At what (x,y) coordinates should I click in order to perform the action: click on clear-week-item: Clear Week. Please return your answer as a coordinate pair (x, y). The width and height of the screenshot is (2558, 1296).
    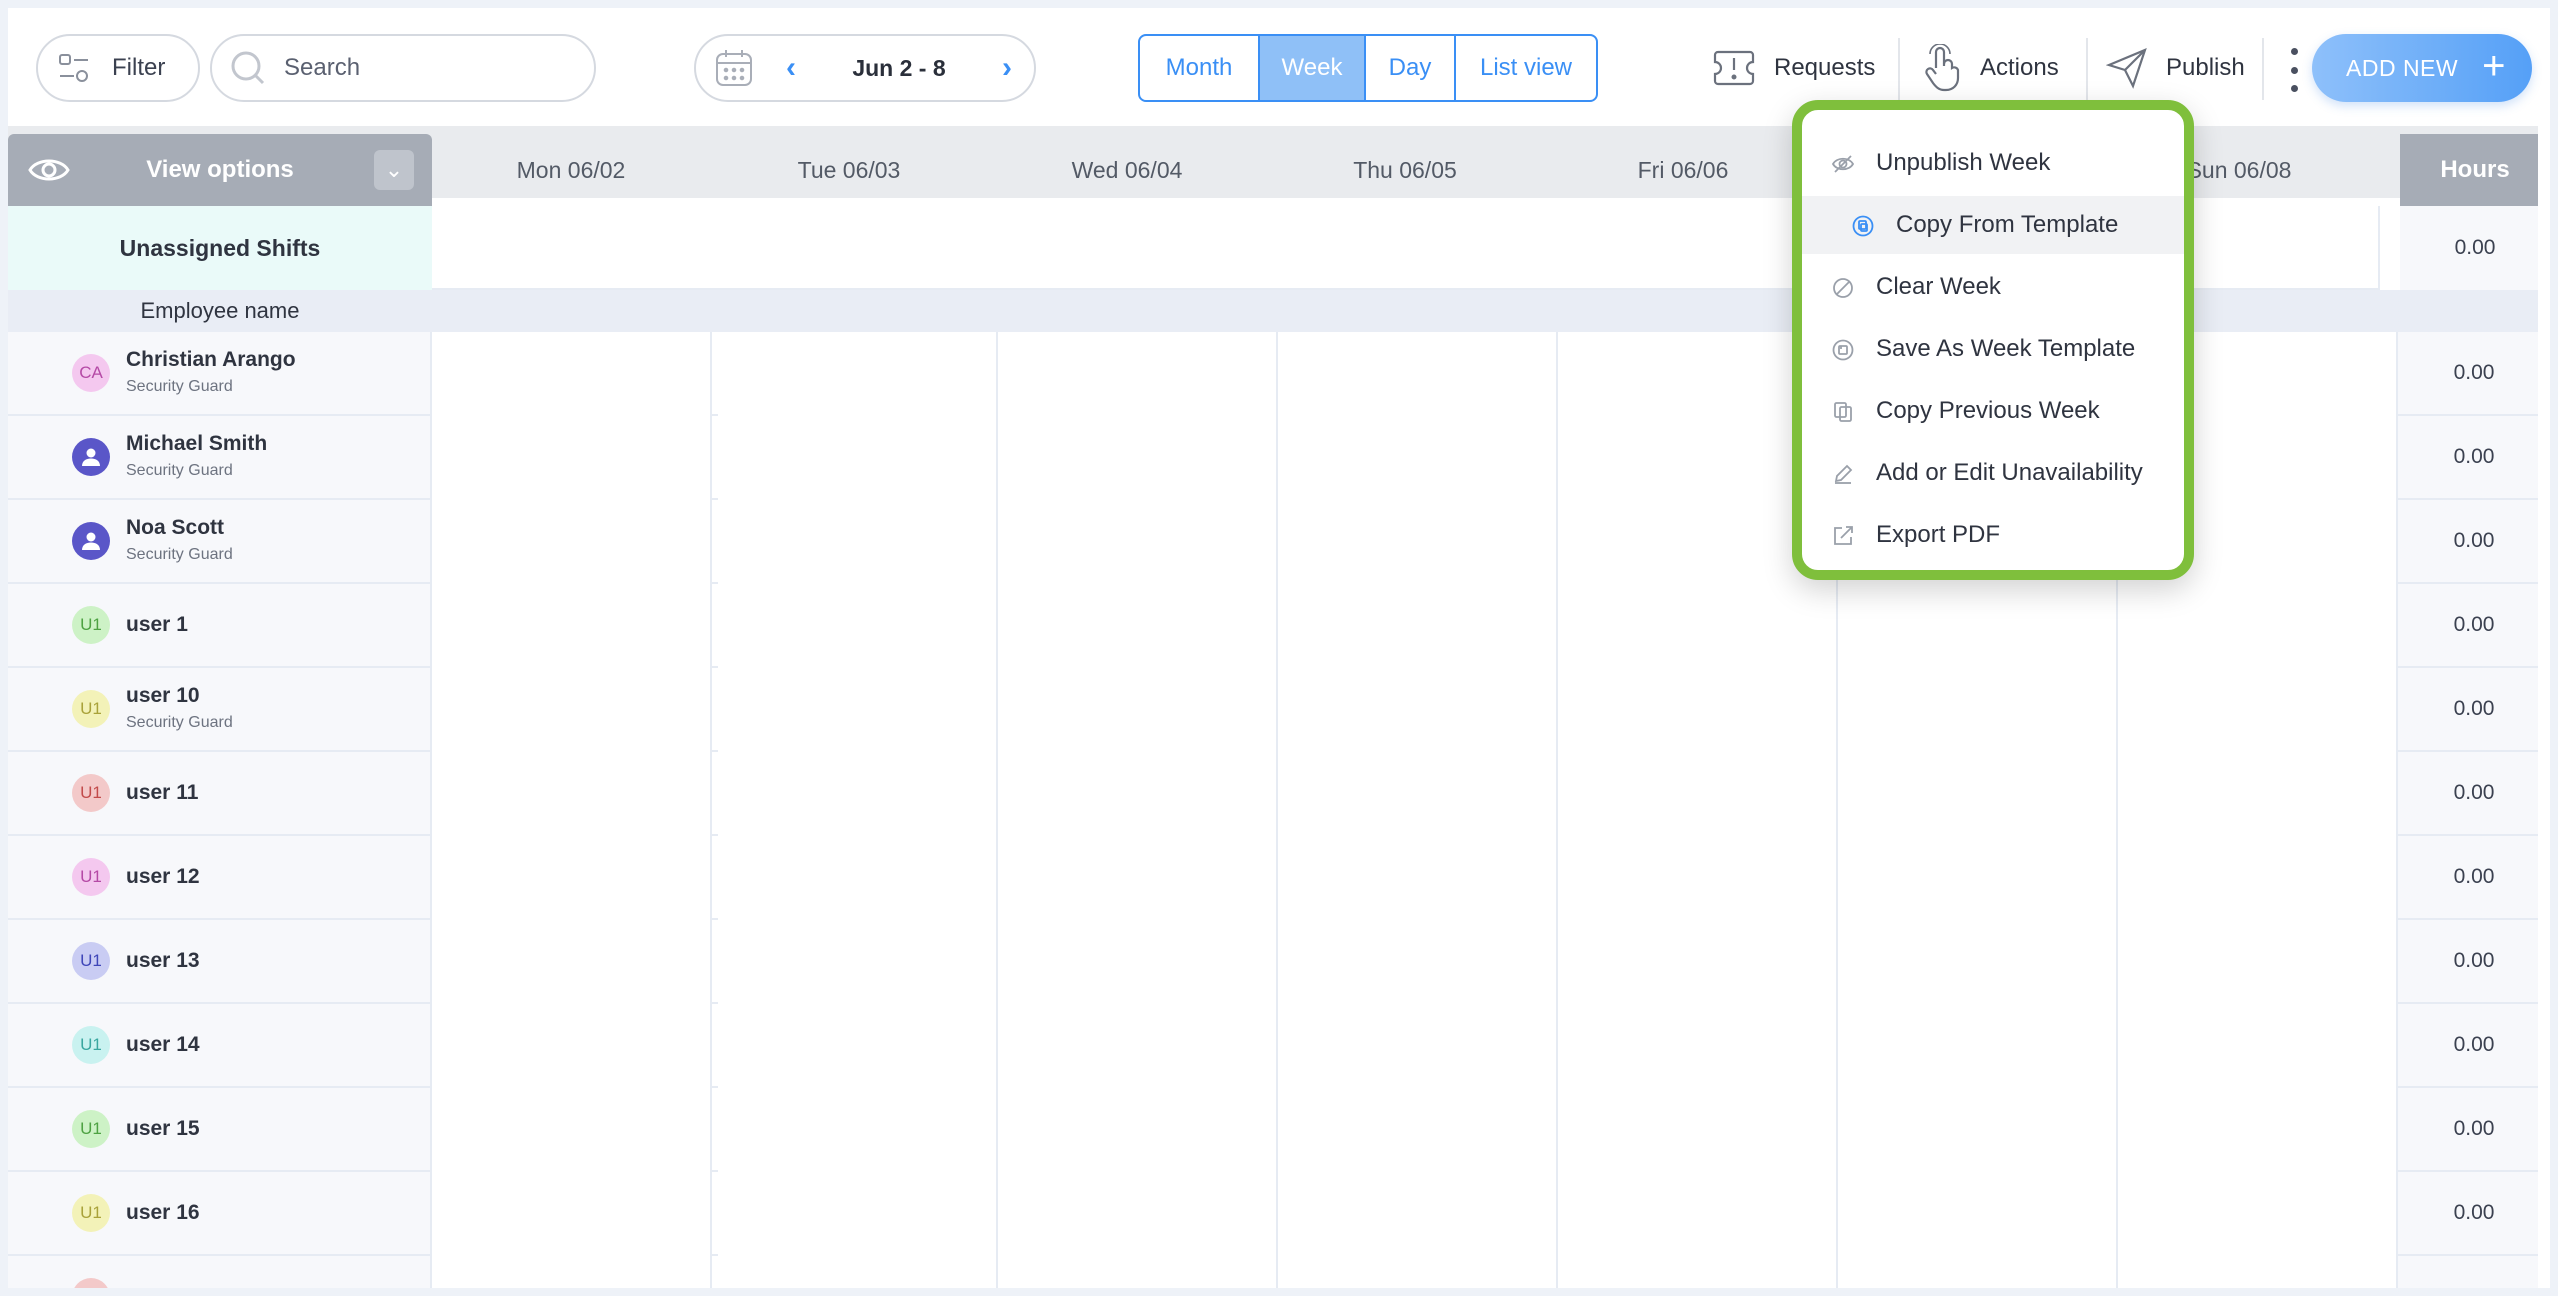
    Looking at the image, I should click on (1993, 287).